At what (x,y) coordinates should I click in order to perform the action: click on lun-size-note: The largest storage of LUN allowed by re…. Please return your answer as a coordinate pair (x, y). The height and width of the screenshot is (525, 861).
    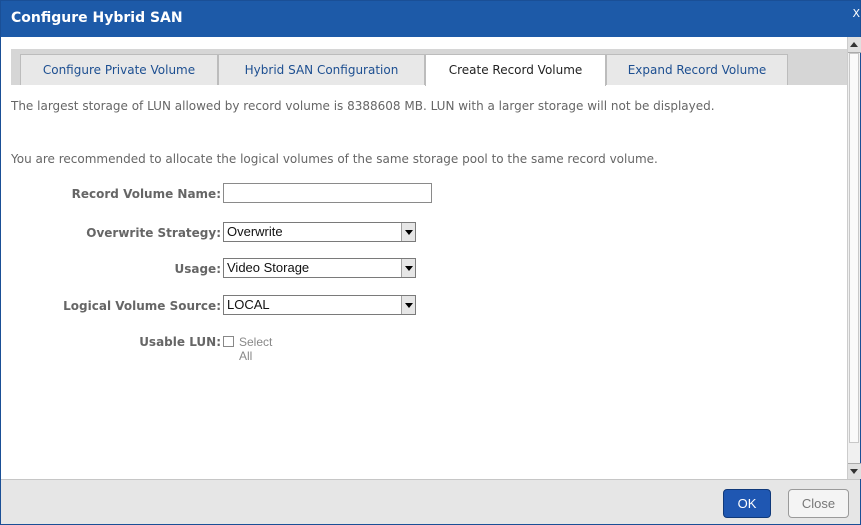
    Looking at the image, I should click on (363, 106).